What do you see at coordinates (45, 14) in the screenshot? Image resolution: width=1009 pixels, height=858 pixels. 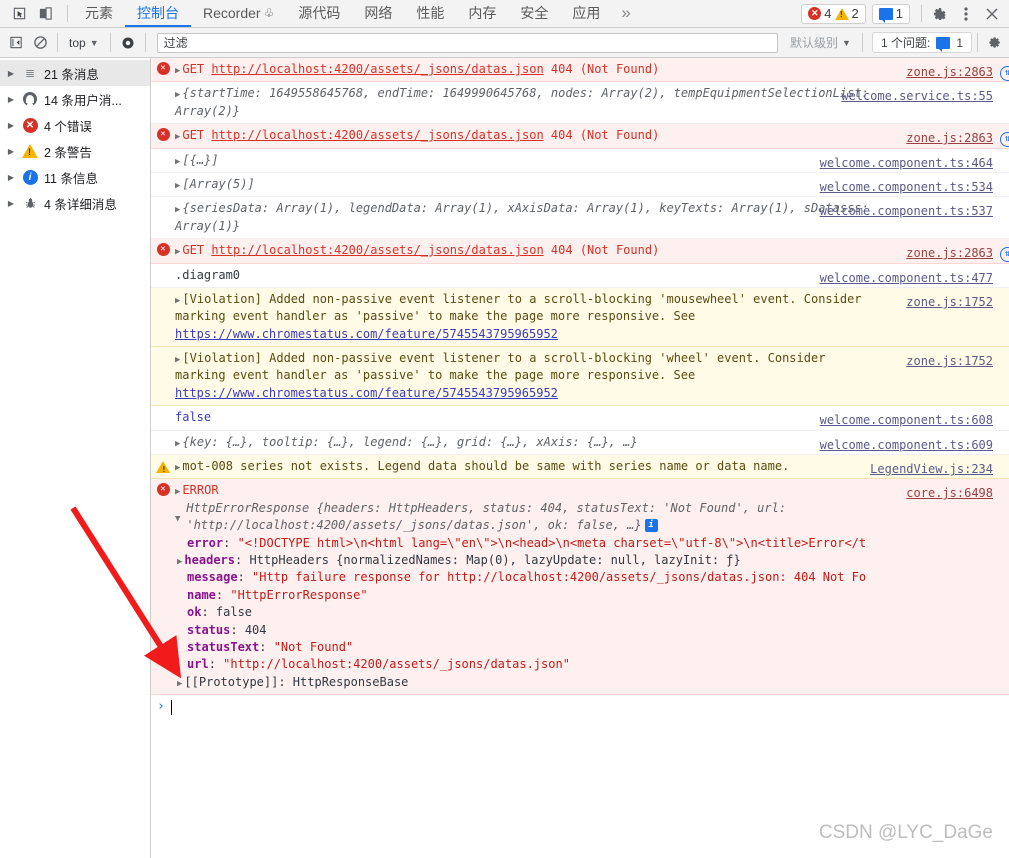 I see `device-toolbar-icon` at bounding box center [45, 14].